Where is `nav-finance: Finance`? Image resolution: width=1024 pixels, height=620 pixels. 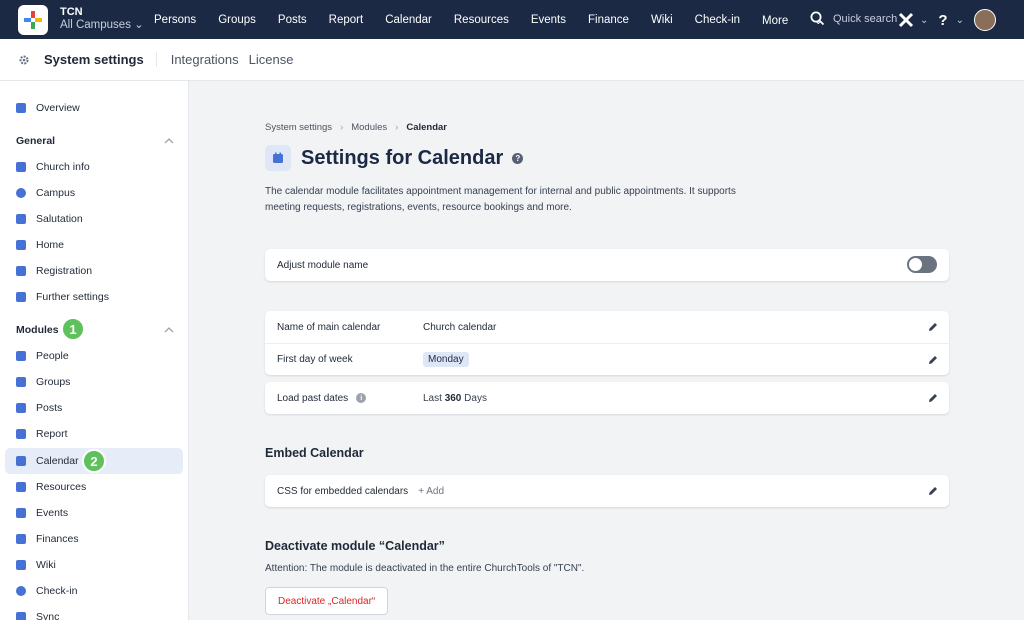 nav-finance: Finance is located at coordinates (608, 20).